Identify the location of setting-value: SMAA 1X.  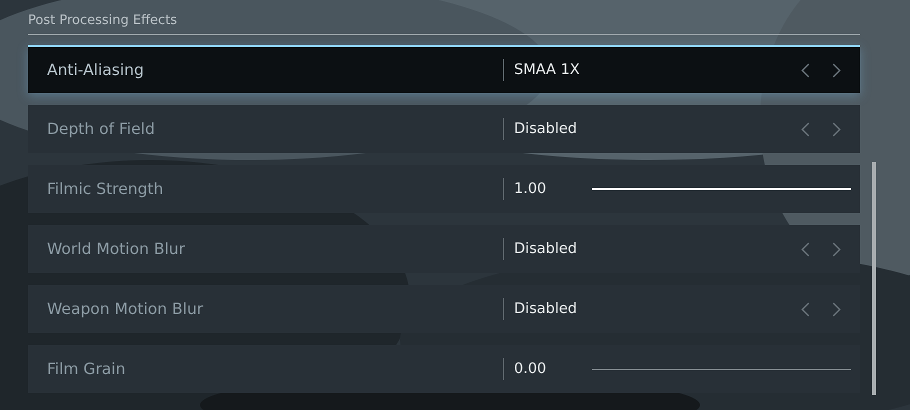
(547, 70).